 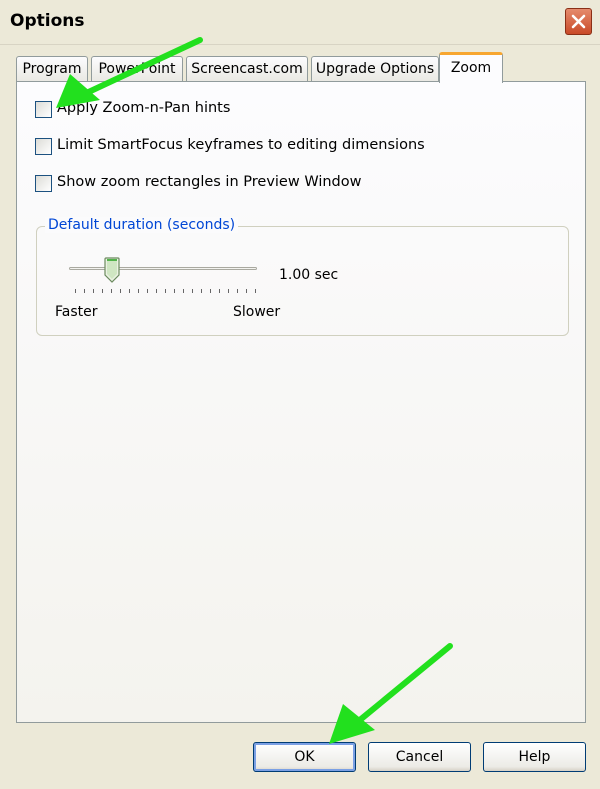 I want to click on faster-label: Faster, so click(x=76, y=312).